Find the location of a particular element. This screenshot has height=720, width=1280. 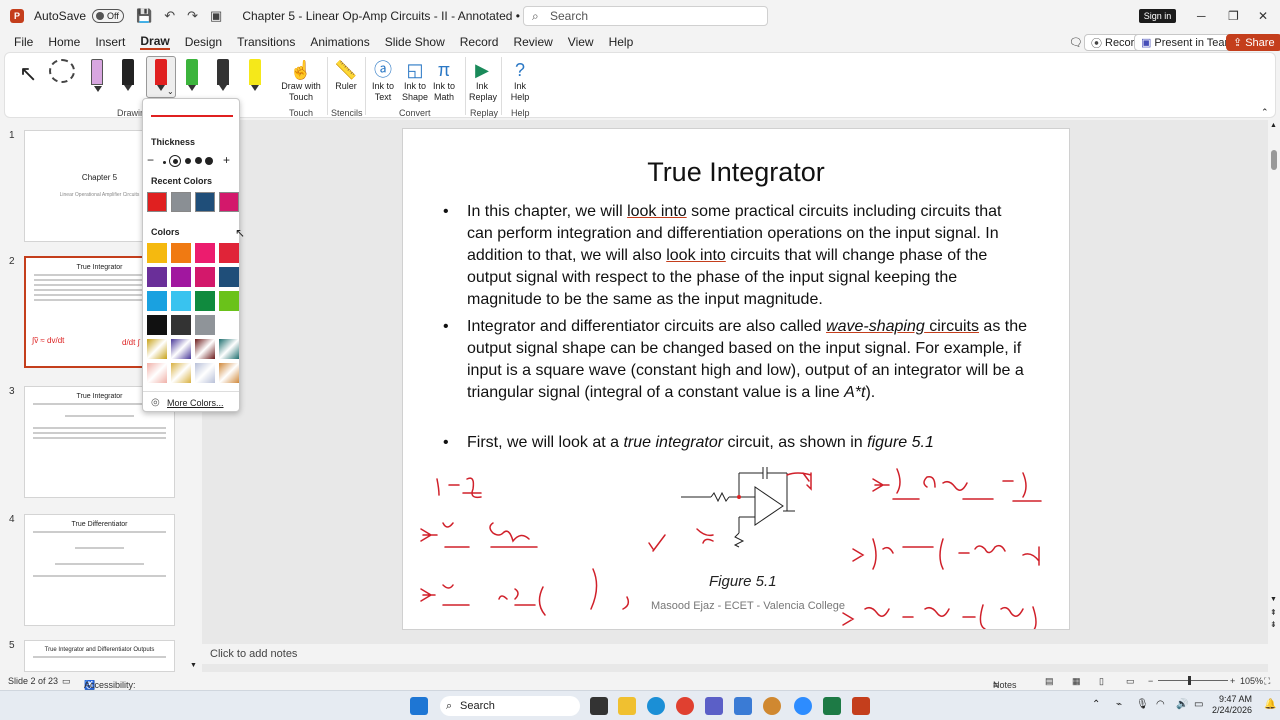

canvas-scroll-up-icon: ▲ is located at coordinates (1273, 125).